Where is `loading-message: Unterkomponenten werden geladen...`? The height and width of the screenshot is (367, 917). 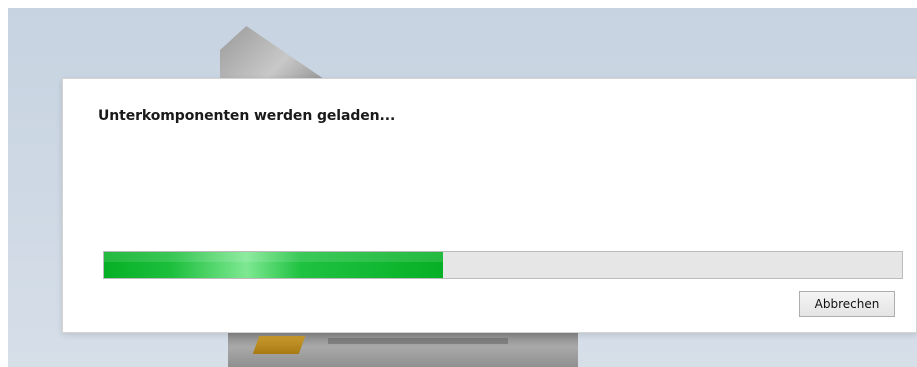 loading-message: Unterkomponenten werden geladen... is located at coordinates (247, 116).